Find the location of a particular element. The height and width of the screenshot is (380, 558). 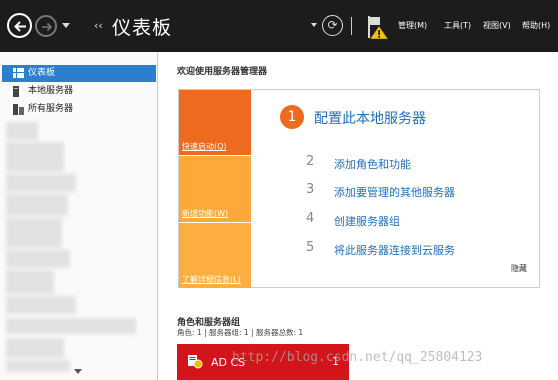

connect-cloud-link: 将此服务器连接到云服务 is located at coordinates (394, 250).